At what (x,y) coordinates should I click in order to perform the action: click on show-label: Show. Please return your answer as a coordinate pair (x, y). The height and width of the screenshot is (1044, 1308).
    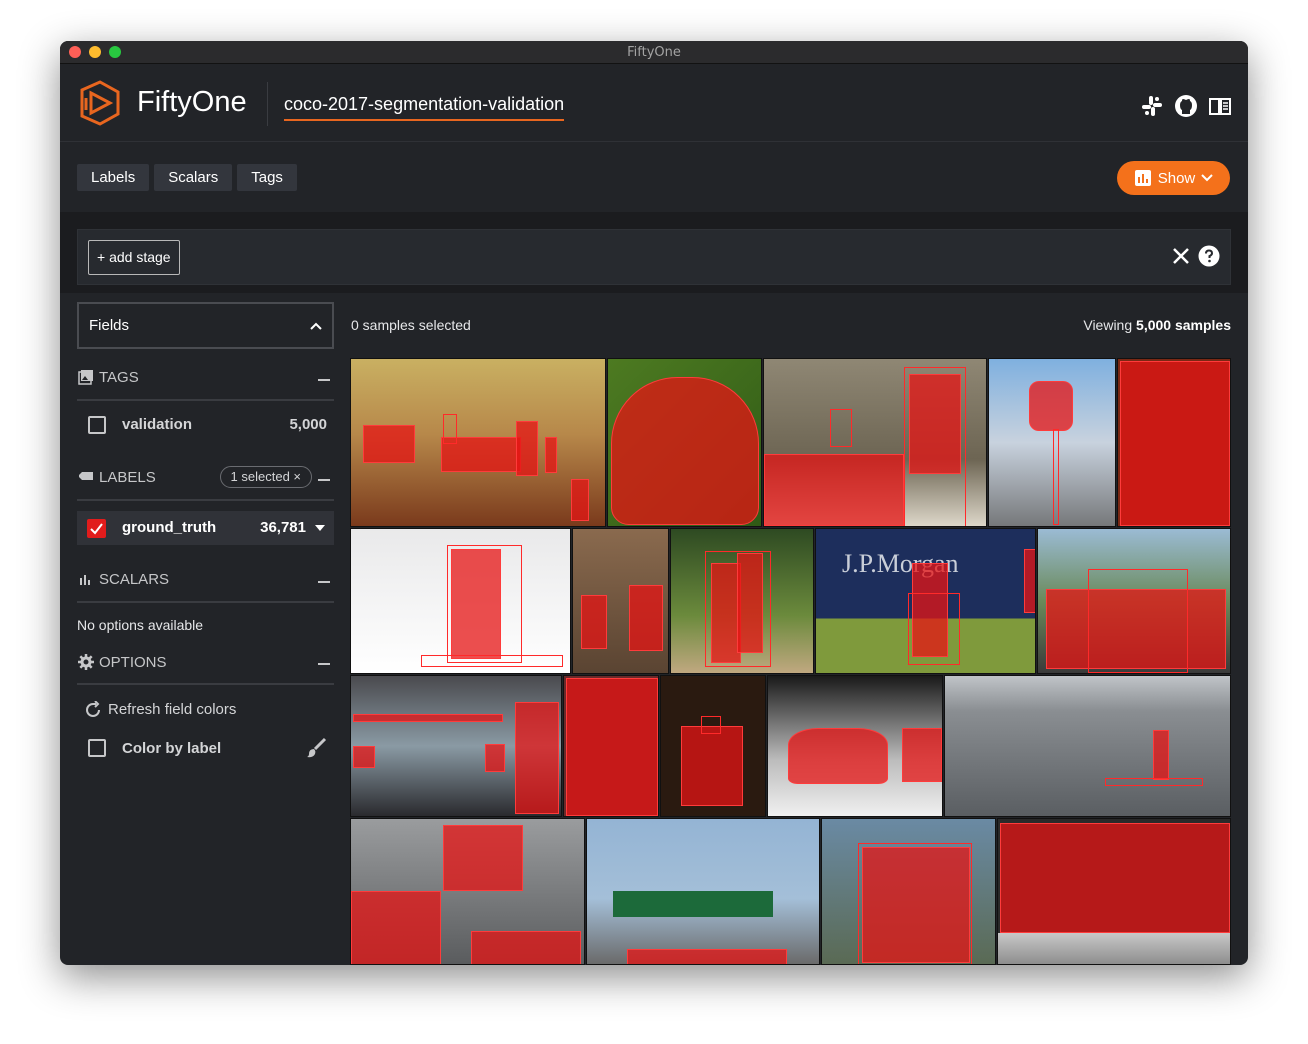
    Looking at the image, I should click on (1176, 178).